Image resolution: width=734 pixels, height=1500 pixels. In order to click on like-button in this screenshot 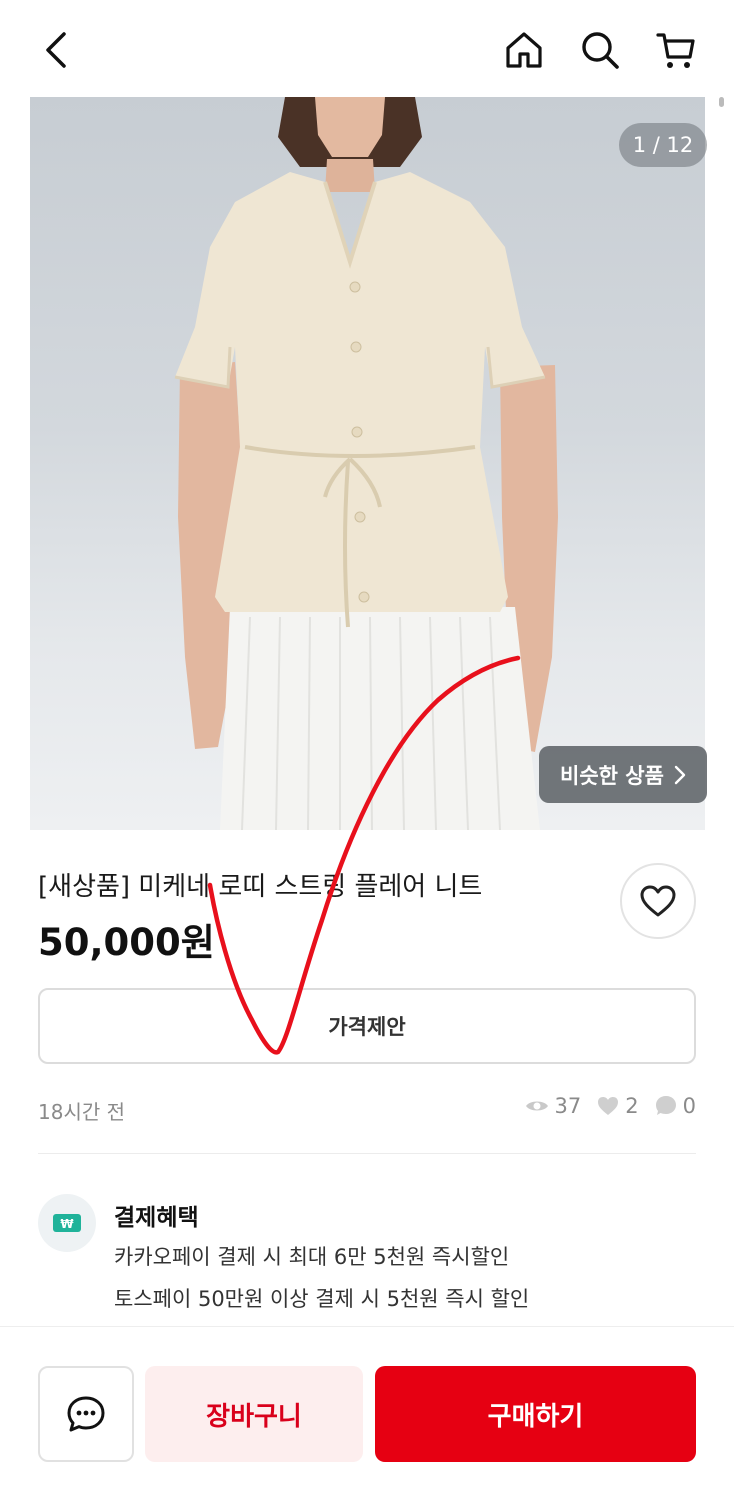, I will do `click(658, 901)`.